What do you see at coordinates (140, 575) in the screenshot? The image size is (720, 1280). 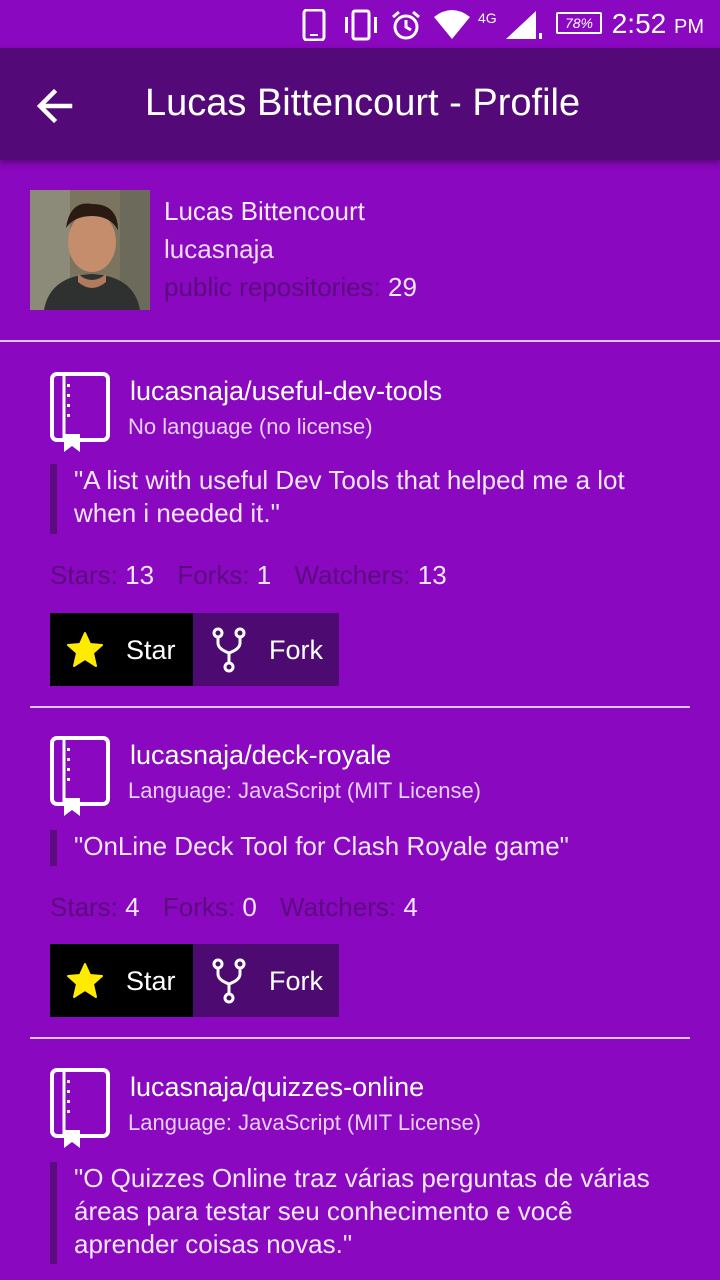 I see `stars-count: 13` at bounding box center [140, 575].